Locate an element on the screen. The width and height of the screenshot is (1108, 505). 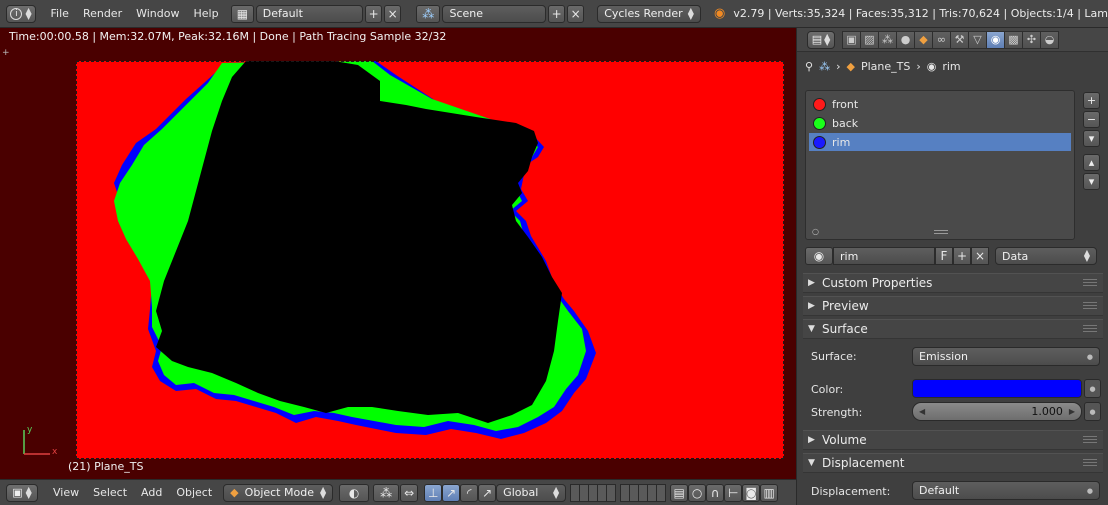
list-item: front is located at coordinates (940, 104).